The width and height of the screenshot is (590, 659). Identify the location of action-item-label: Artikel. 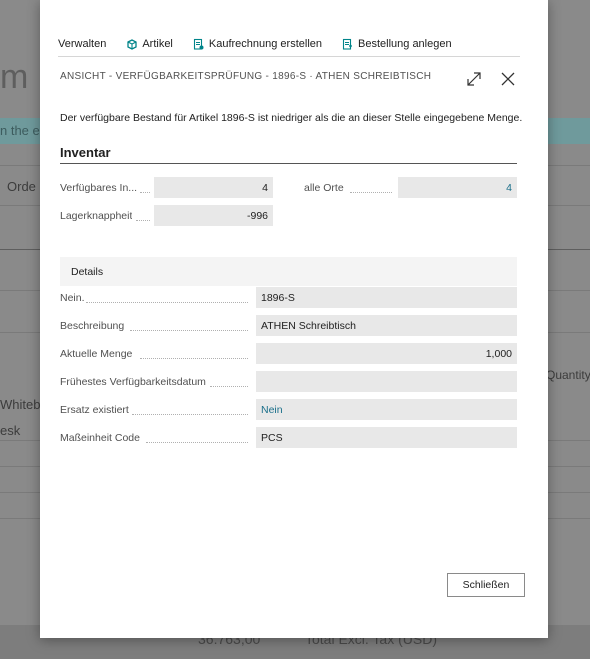
(157, 44).